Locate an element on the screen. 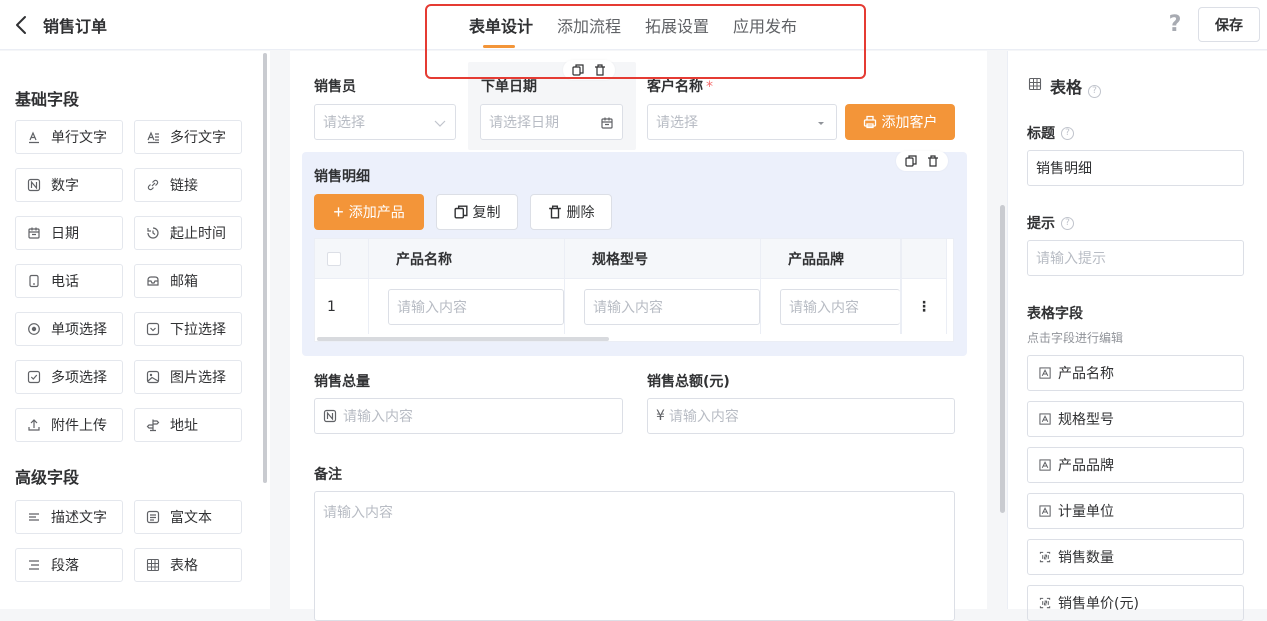 Image resolution: width=1267 pixels, height=621 pixels. table-column-item: 销售单价(元) is located at coordinates (1135, 603).